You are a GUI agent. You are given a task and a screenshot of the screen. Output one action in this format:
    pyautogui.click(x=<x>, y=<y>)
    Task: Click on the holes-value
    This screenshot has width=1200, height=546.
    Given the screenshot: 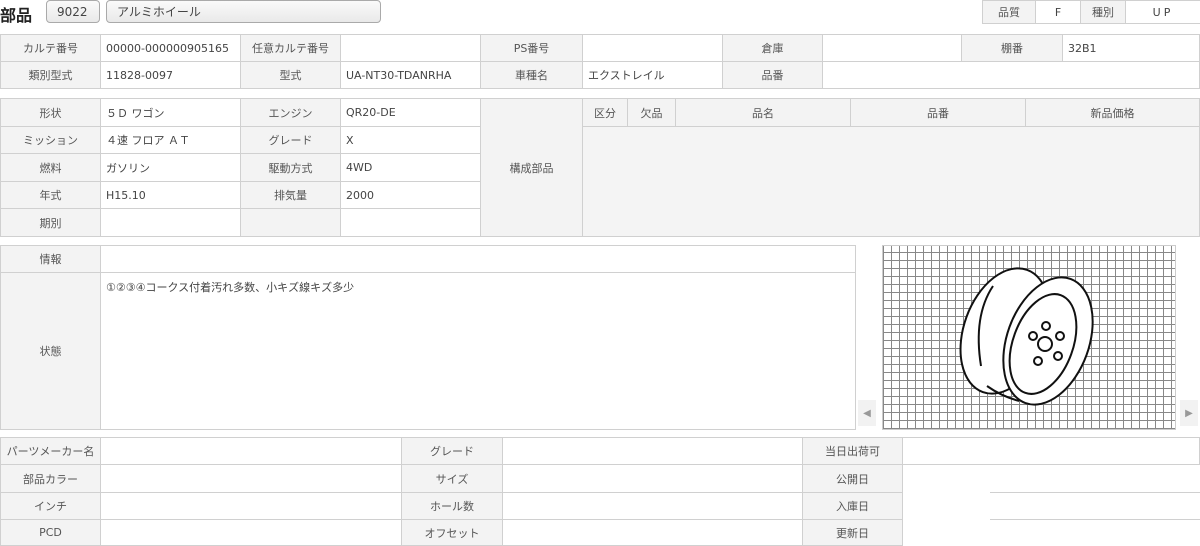 What is the action you would take?
    pyautogui.click(x=652, y=506)
    